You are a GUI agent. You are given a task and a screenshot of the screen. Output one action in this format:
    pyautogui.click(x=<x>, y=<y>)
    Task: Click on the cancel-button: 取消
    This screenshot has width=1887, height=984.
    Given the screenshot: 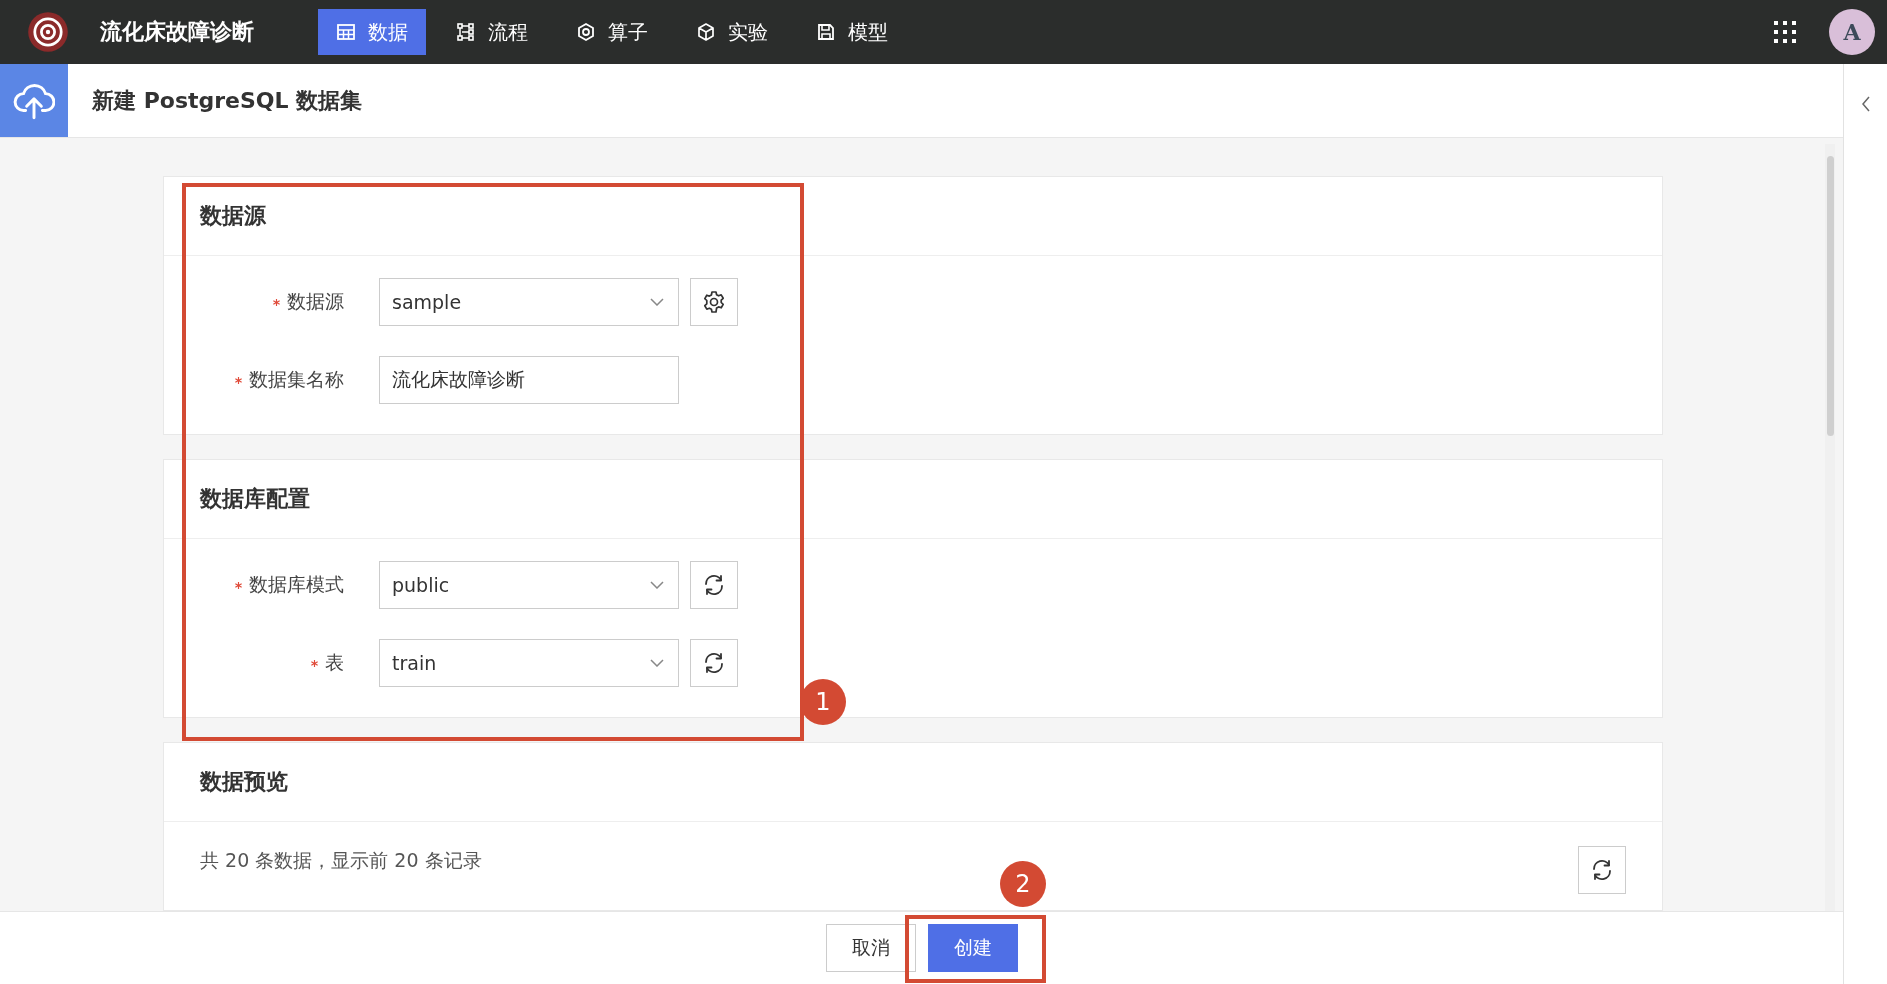 What is the action you would take?
    pyautogui.click(x=870, y=948)
    